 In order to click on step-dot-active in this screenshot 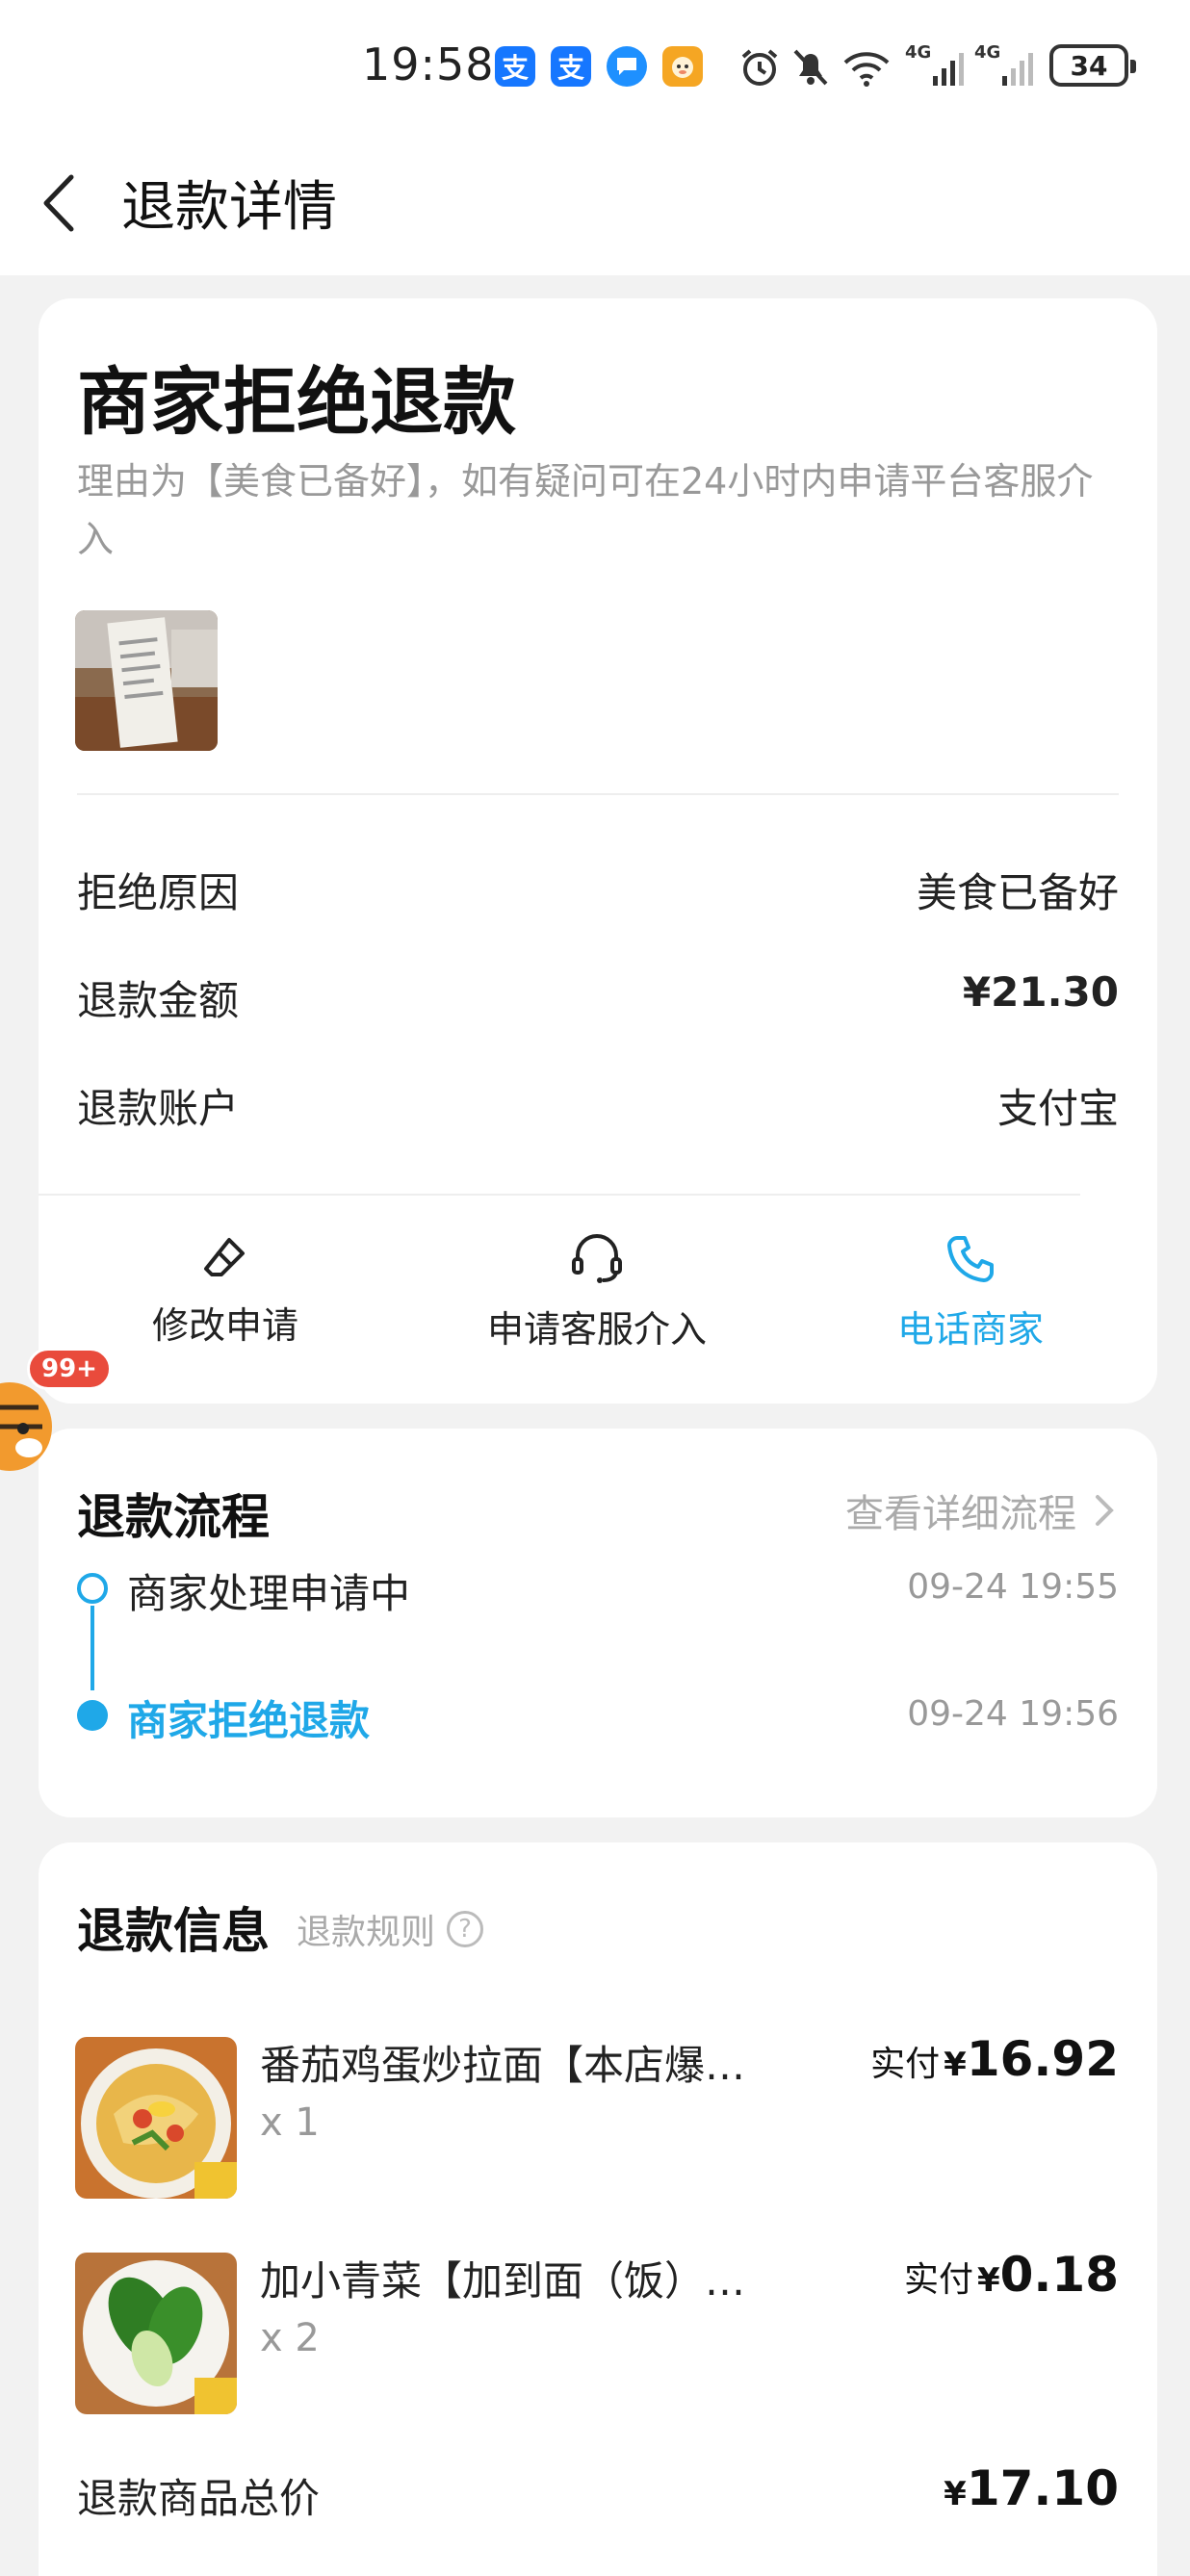, I will do `click(93, 1715)`.